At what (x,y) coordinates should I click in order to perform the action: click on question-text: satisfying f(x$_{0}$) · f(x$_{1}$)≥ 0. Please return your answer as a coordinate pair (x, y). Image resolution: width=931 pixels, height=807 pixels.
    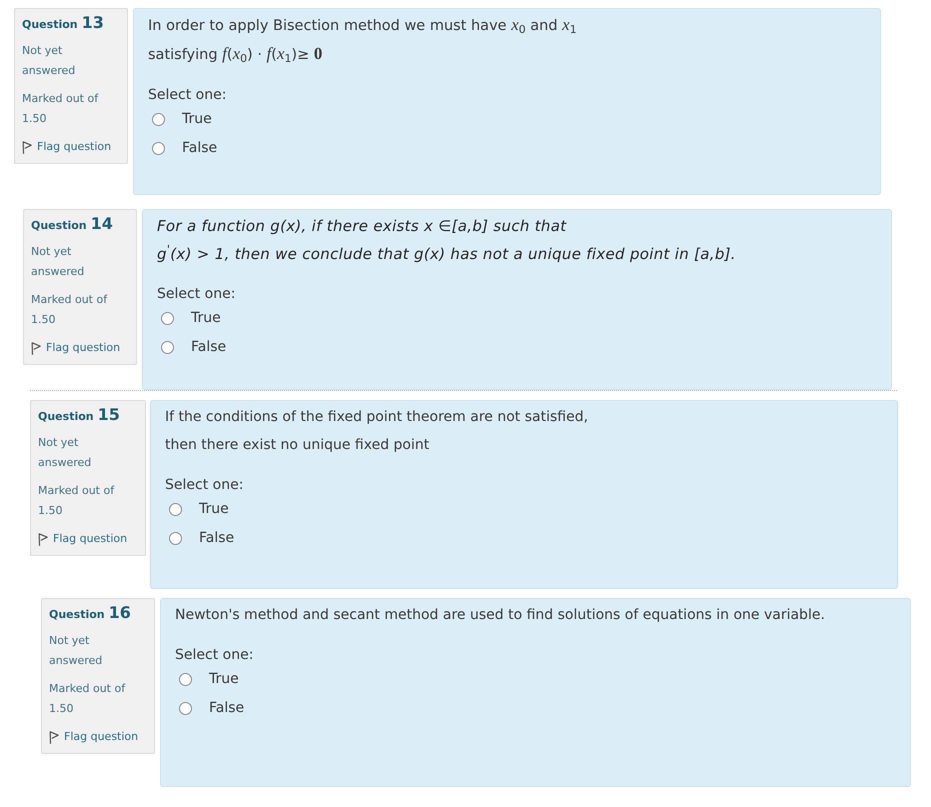
    Looking at the image, I should click on (236, 55).